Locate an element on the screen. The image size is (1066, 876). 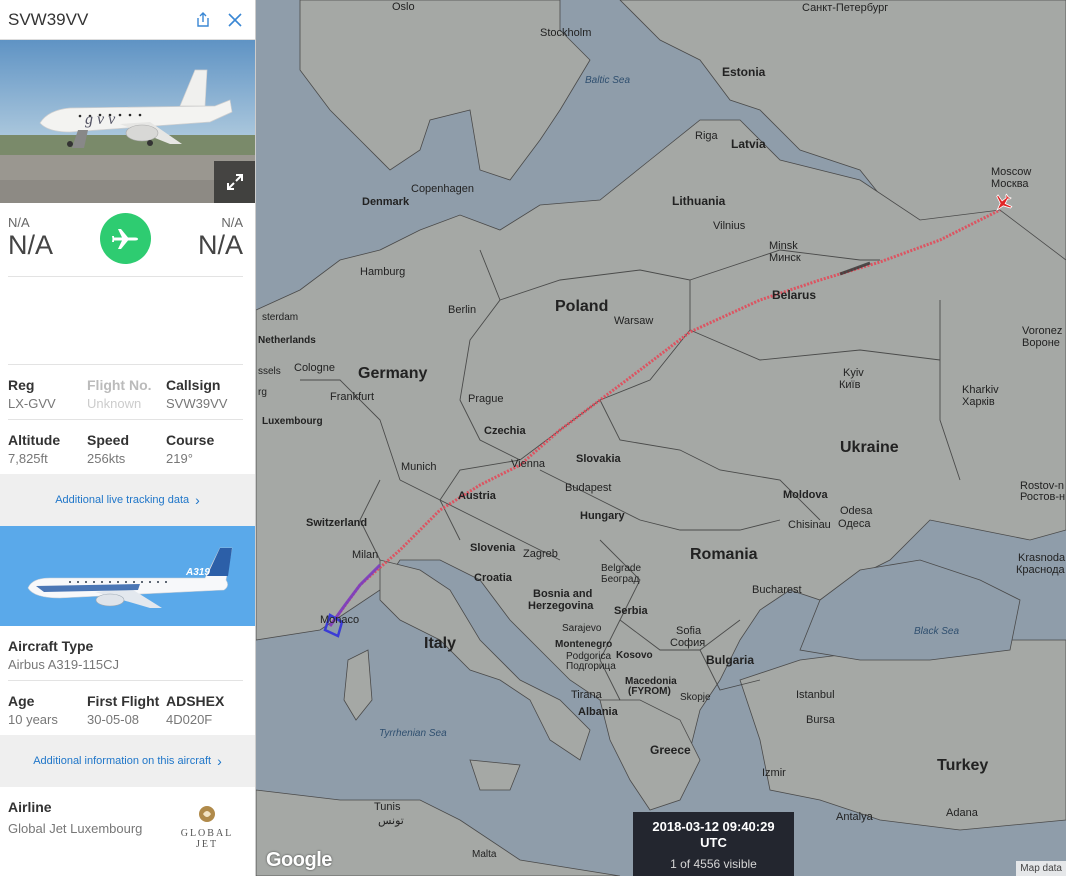
panel-header: SVW39VV is located at coordinates (127, 20).